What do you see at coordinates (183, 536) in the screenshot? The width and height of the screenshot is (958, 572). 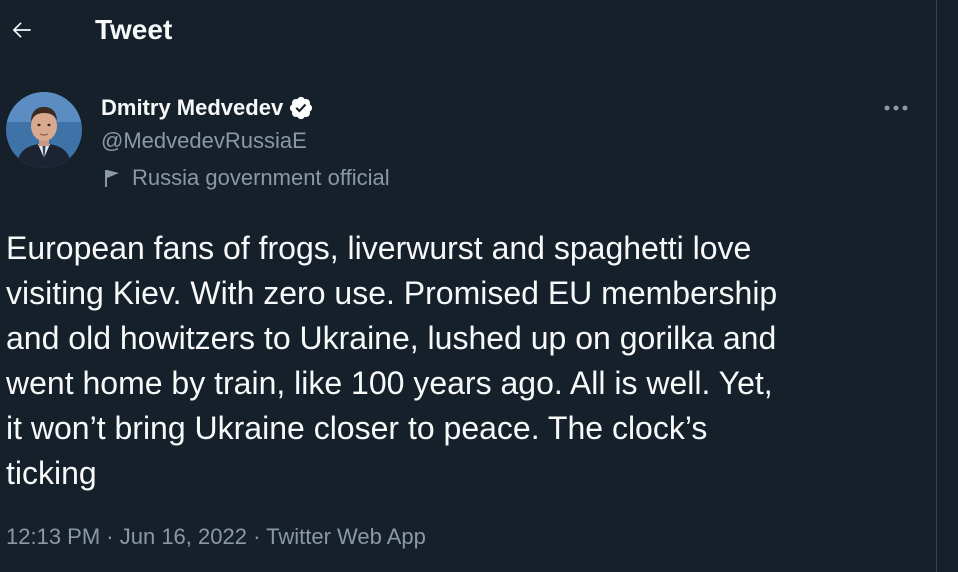 I see `tweet-timestamp-date: Jun 16, 2022` at bounding box center [183, 536].